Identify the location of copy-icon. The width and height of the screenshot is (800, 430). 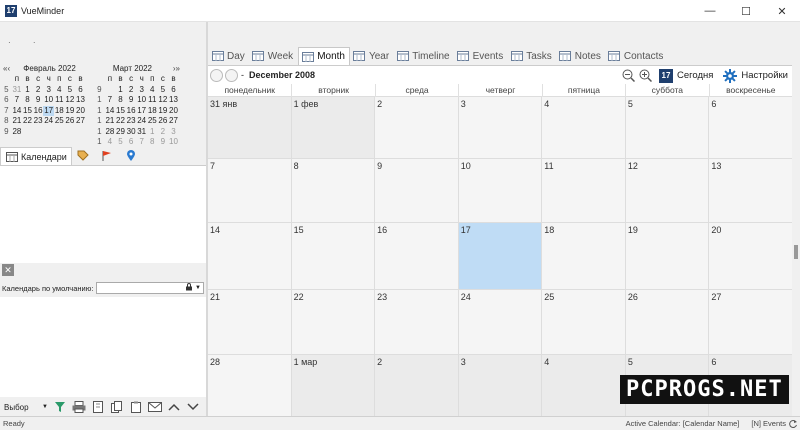
(117, 407).